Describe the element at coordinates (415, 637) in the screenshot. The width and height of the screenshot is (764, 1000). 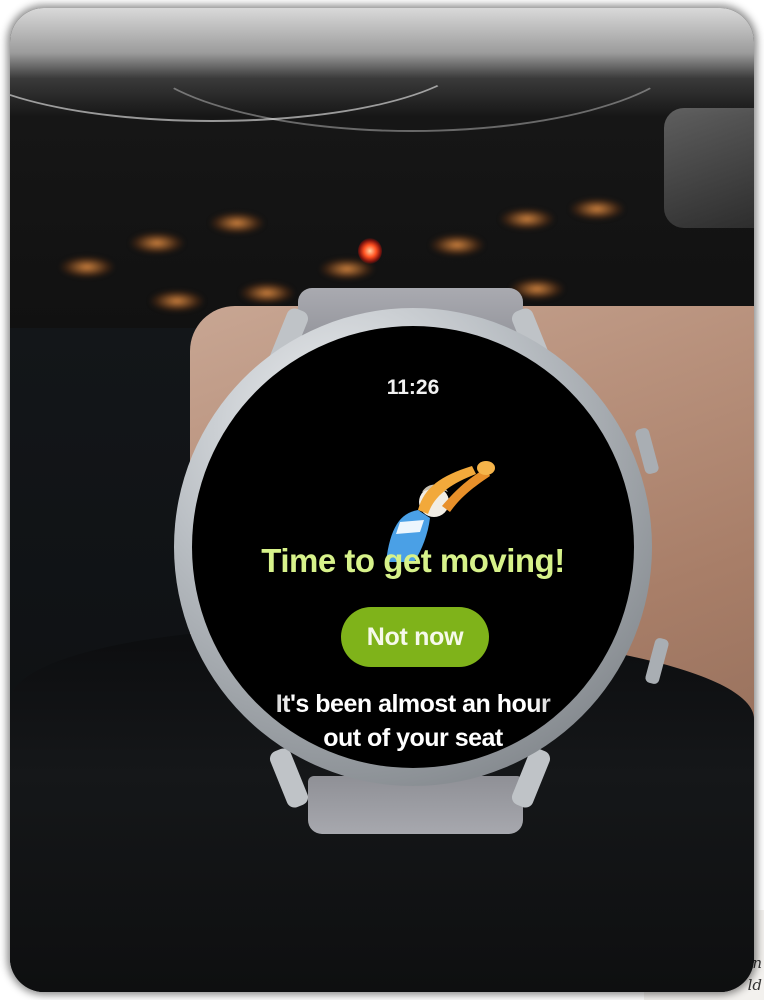
I see `not-now-button: Not now` at that location.